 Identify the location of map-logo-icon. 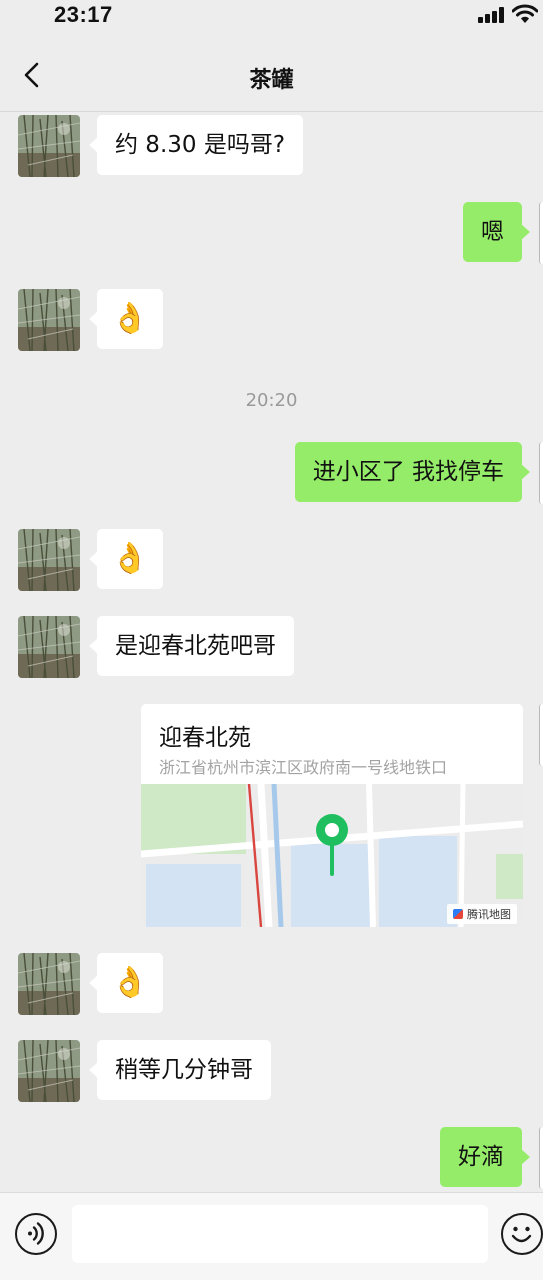
(458, 914).